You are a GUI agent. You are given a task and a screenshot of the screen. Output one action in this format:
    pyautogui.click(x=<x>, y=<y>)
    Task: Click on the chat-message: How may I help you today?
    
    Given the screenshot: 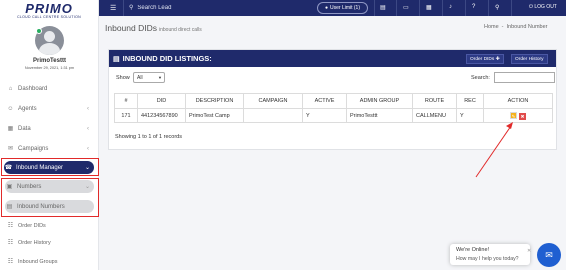 What is the action you would take?
    pyautogui.click(x=487, y=259)
    